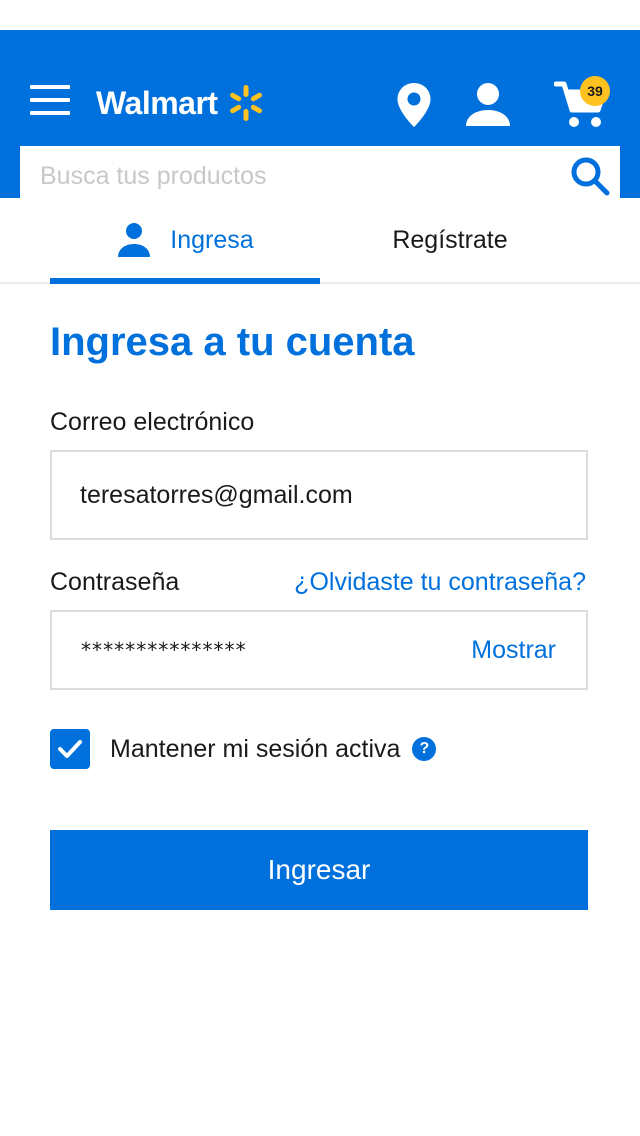  I want to click on walmart-logo: Walmart, so click(181, 103).